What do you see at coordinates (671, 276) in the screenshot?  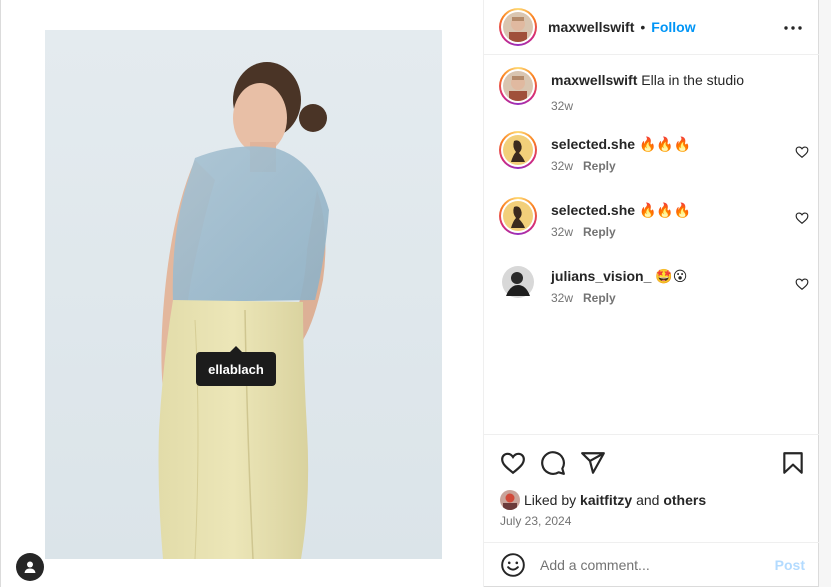 I see `comment-text: 🤩😮` at bounding box center [671, 276].